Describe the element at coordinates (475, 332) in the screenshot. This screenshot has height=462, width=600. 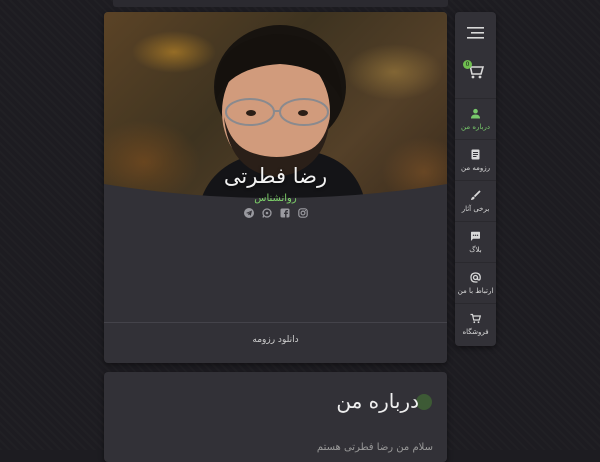
I see `nav-item-label: فروشگاه` at that location.